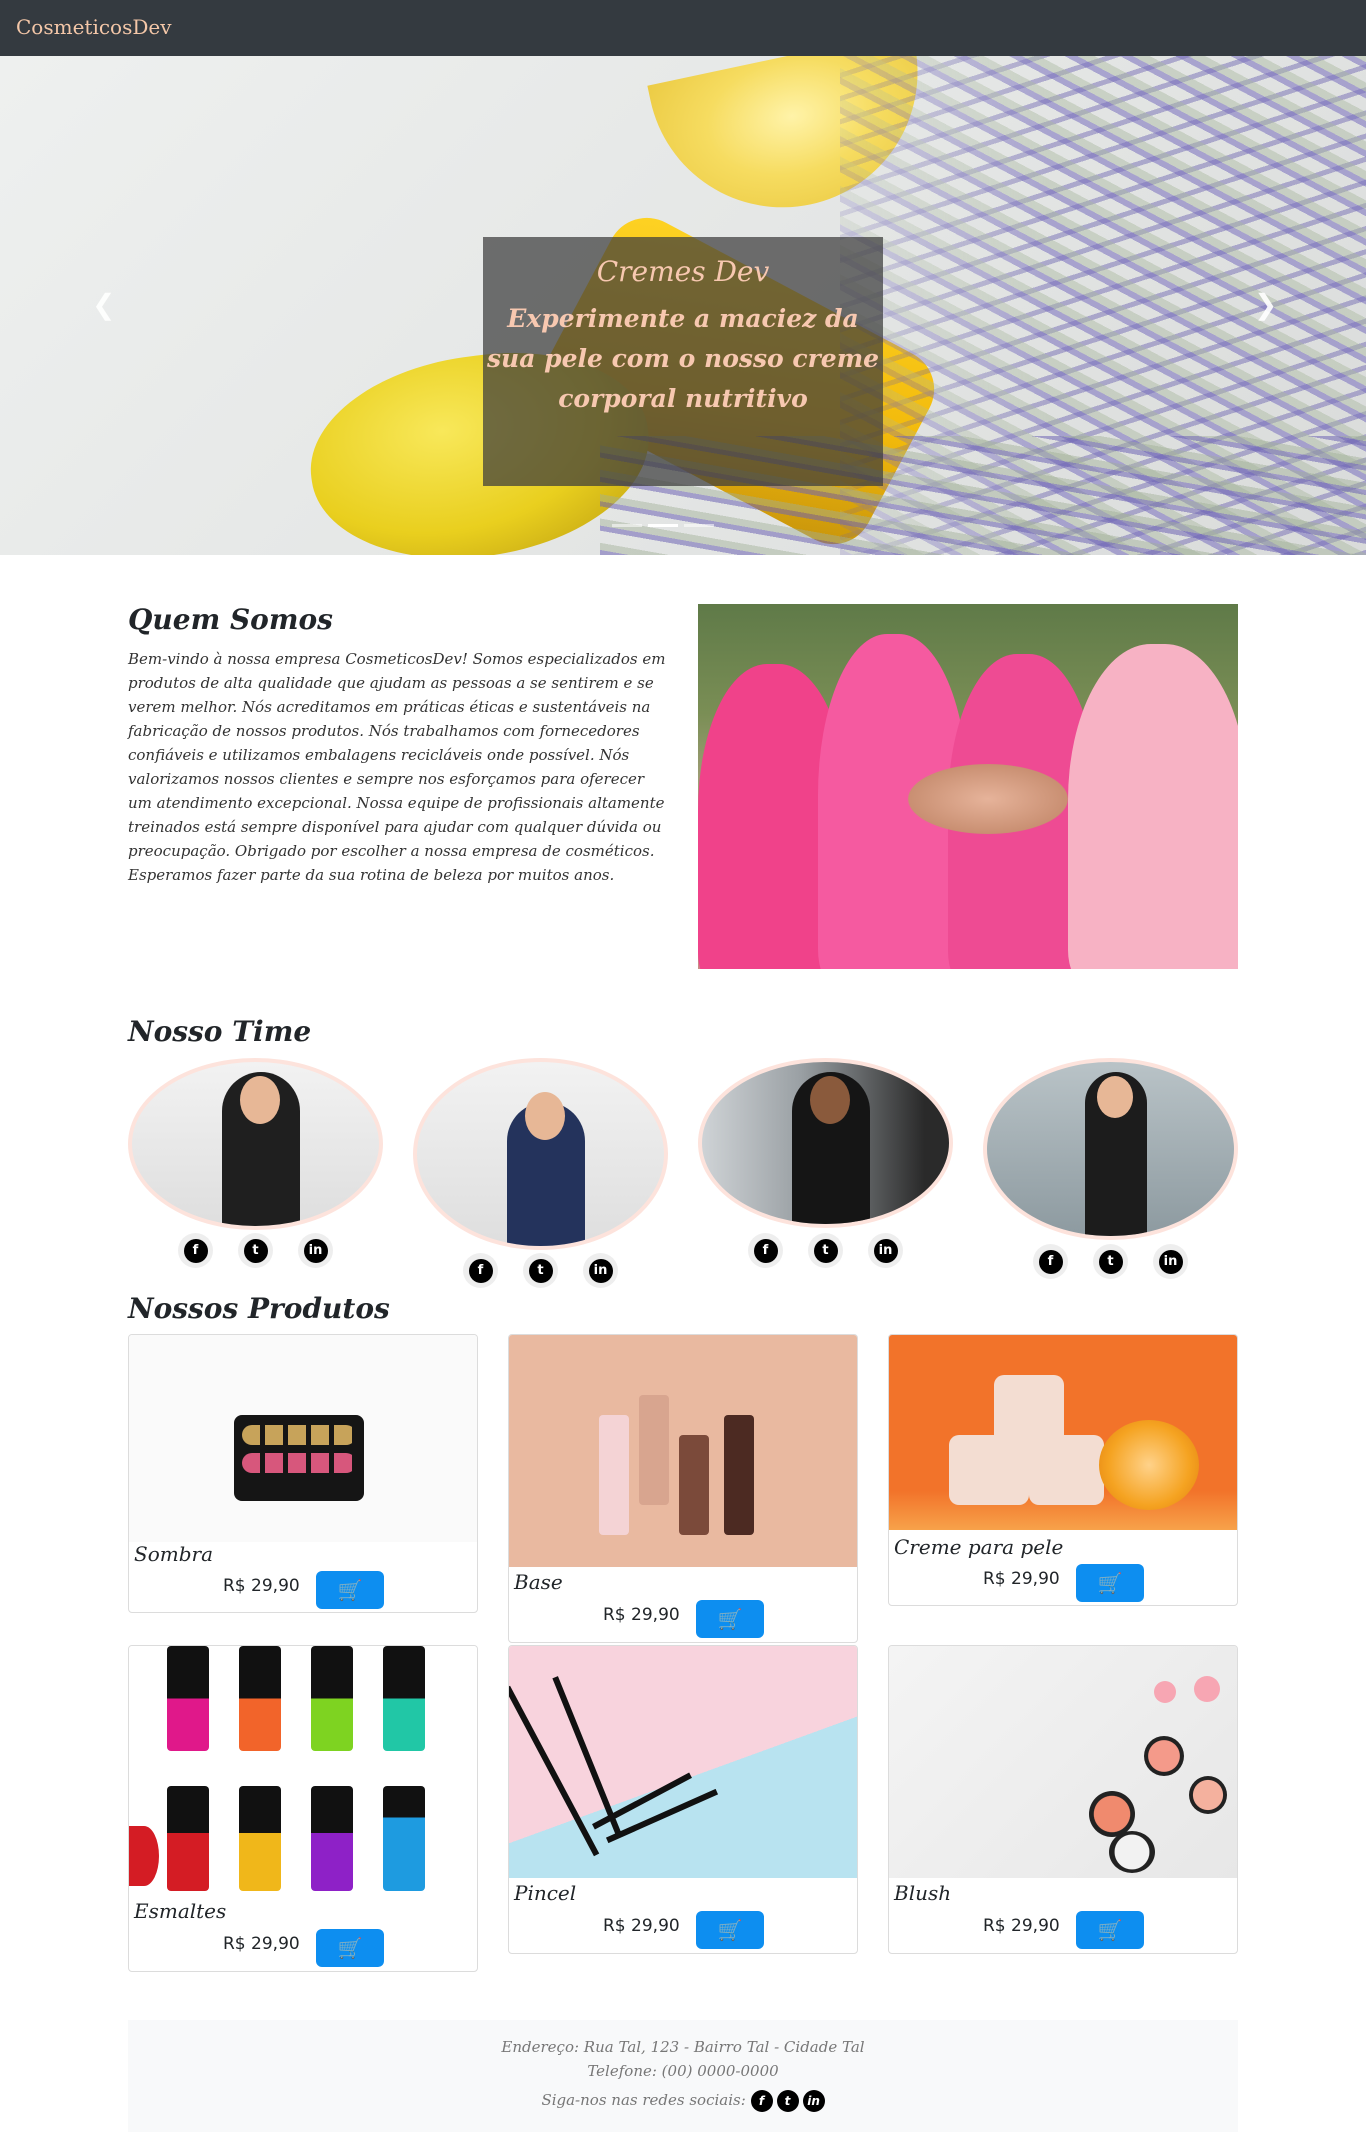 This screenshot has width=1366, height=2132. I want to click on navbar: CosmeticosDev, so click(683, 28).